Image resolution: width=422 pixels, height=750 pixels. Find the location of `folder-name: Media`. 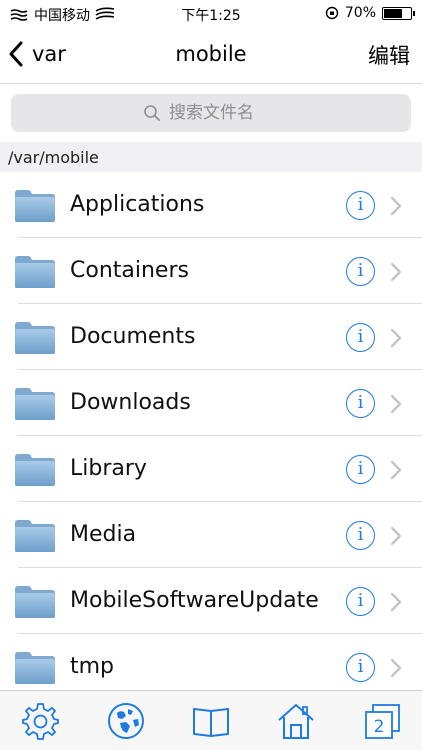

folder-name: Media is located at coordinates (103, 534).